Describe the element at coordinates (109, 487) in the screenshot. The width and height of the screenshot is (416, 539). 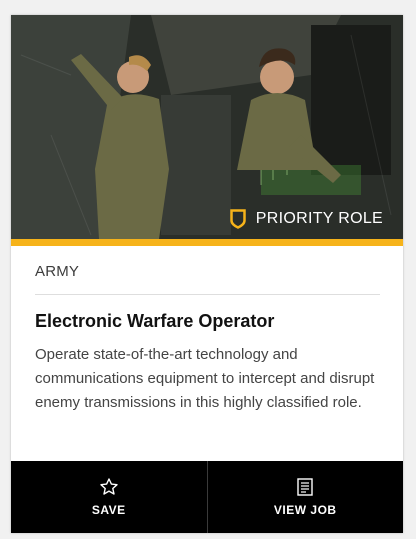
I see `star-outline-icon` at that location.